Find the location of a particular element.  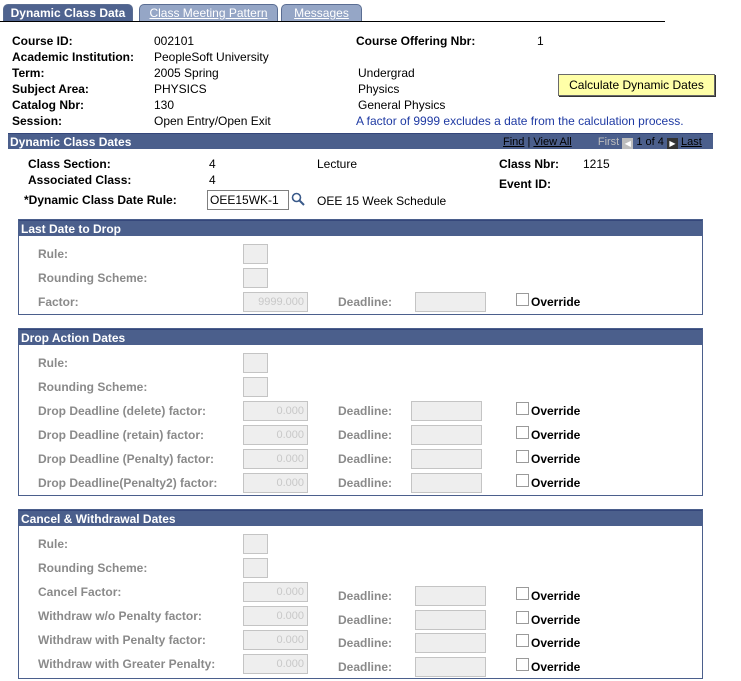

last-drop-deadline-label: Deadline: is located at coordinates (365, 302).